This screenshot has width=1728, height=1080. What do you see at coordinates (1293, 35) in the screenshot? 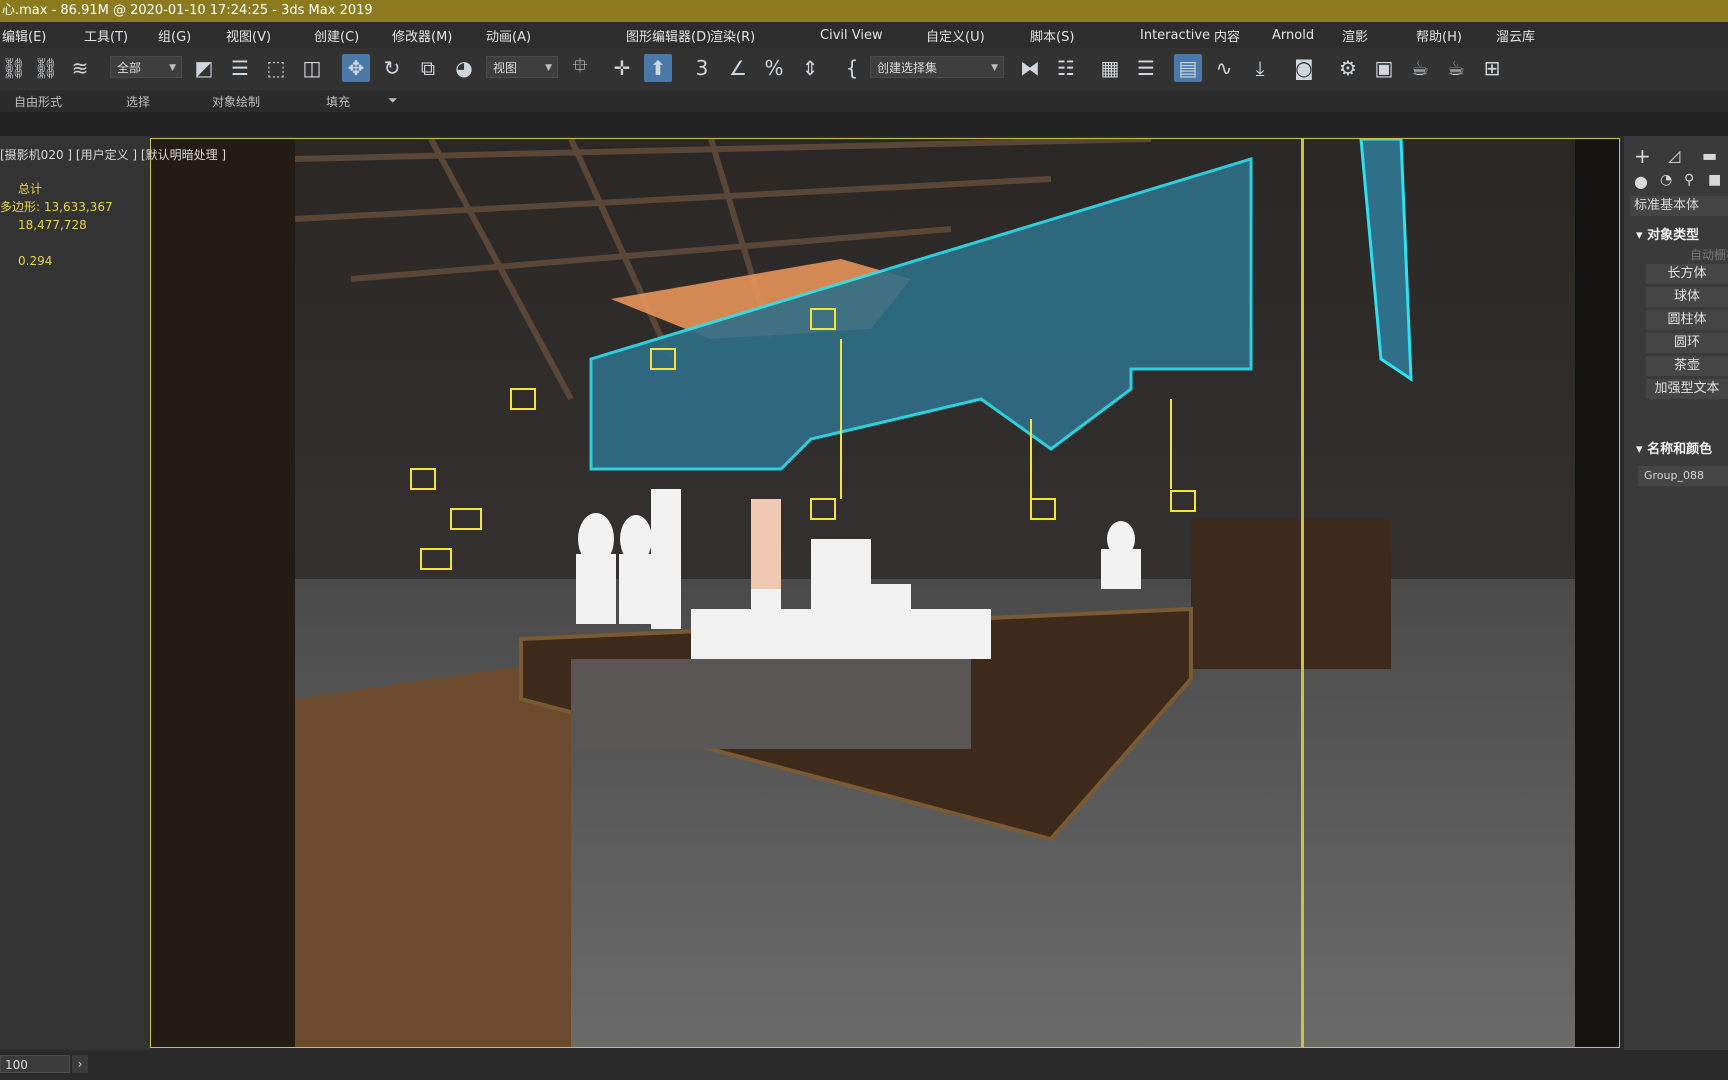
I see `menu-item-14: Arnold` at bounding box center [1293, 35].